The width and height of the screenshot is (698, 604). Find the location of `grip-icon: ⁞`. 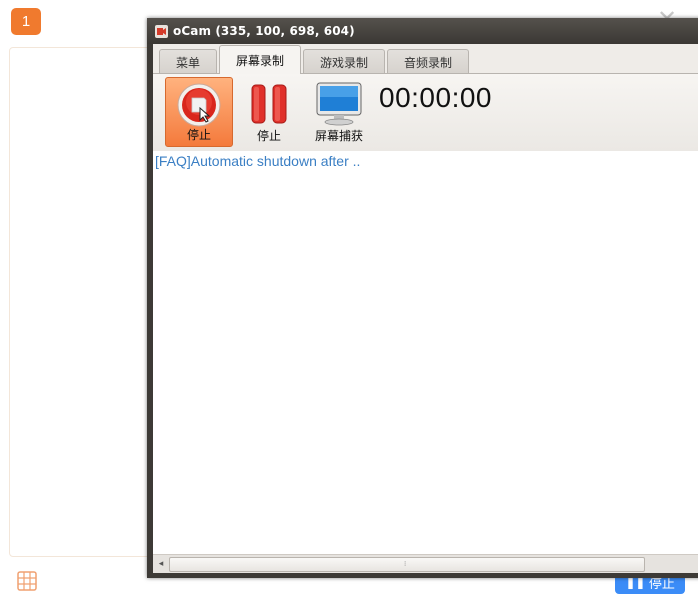

grip-icon: ⁞ is located at coordinates (405, 564).